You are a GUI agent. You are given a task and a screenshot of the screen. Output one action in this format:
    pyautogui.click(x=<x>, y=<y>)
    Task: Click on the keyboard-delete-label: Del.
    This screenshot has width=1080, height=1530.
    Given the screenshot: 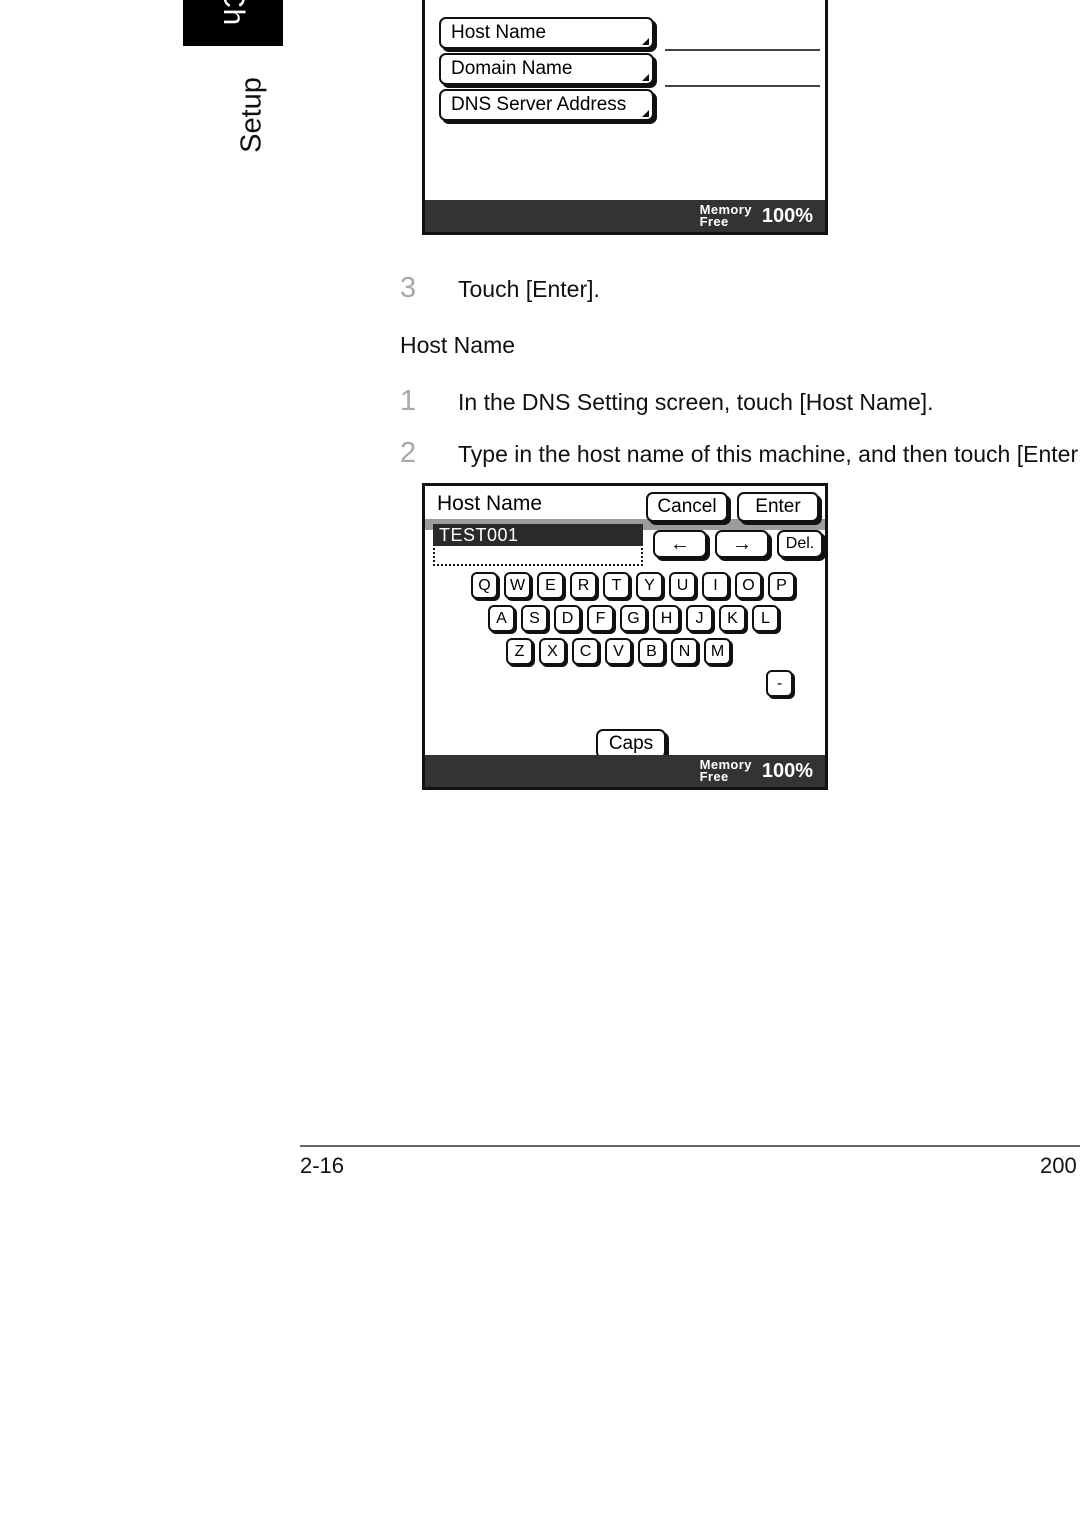 What is the action you would take?
    pyautogui.click(x=800, y=543)
    